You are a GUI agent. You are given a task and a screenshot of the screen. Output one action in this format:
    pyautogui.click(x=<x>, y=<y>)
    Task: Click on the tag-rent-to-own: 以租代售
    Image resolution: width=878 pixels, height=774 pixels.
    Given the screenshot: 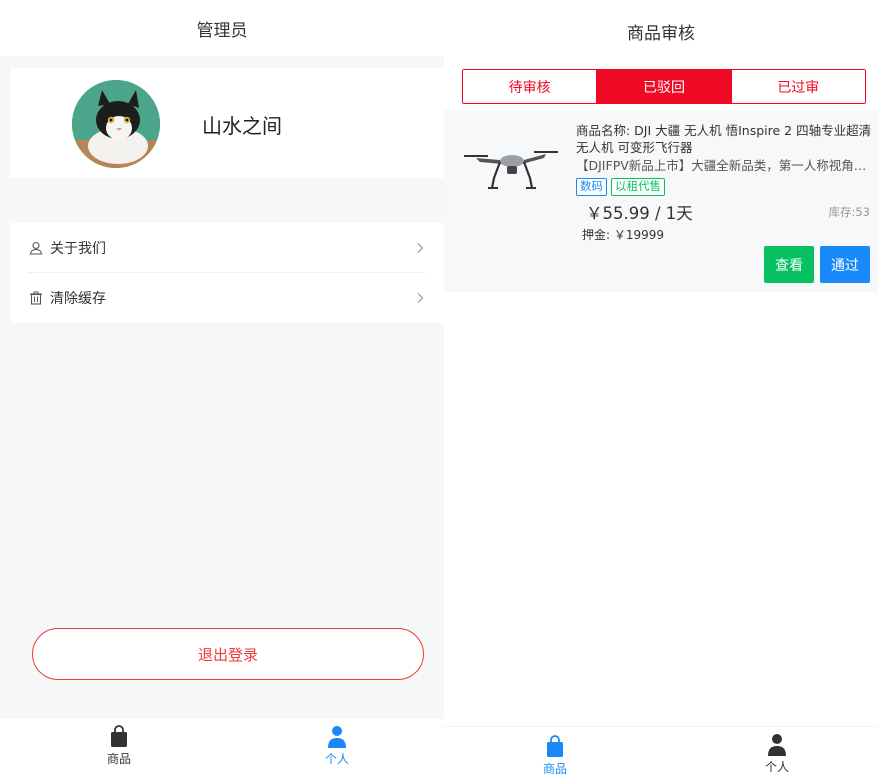 What is the action you would take?
    pyautogui.click(x=638, y=187)
    